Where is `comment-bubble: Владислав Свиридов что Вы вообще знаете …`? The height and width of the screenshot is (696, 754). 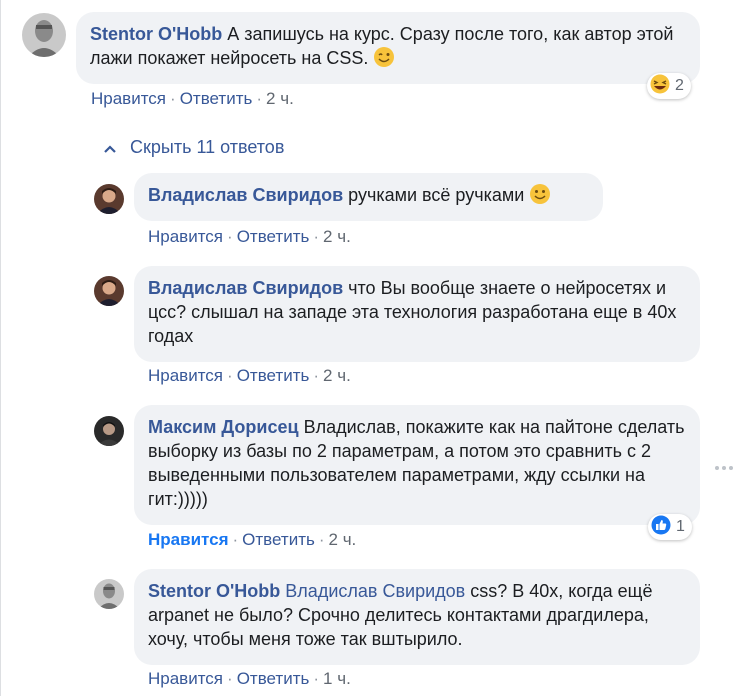
comment-bubble: Владислав Свиридов что Вы вообще знаете … is located at coordinates (417, 314).